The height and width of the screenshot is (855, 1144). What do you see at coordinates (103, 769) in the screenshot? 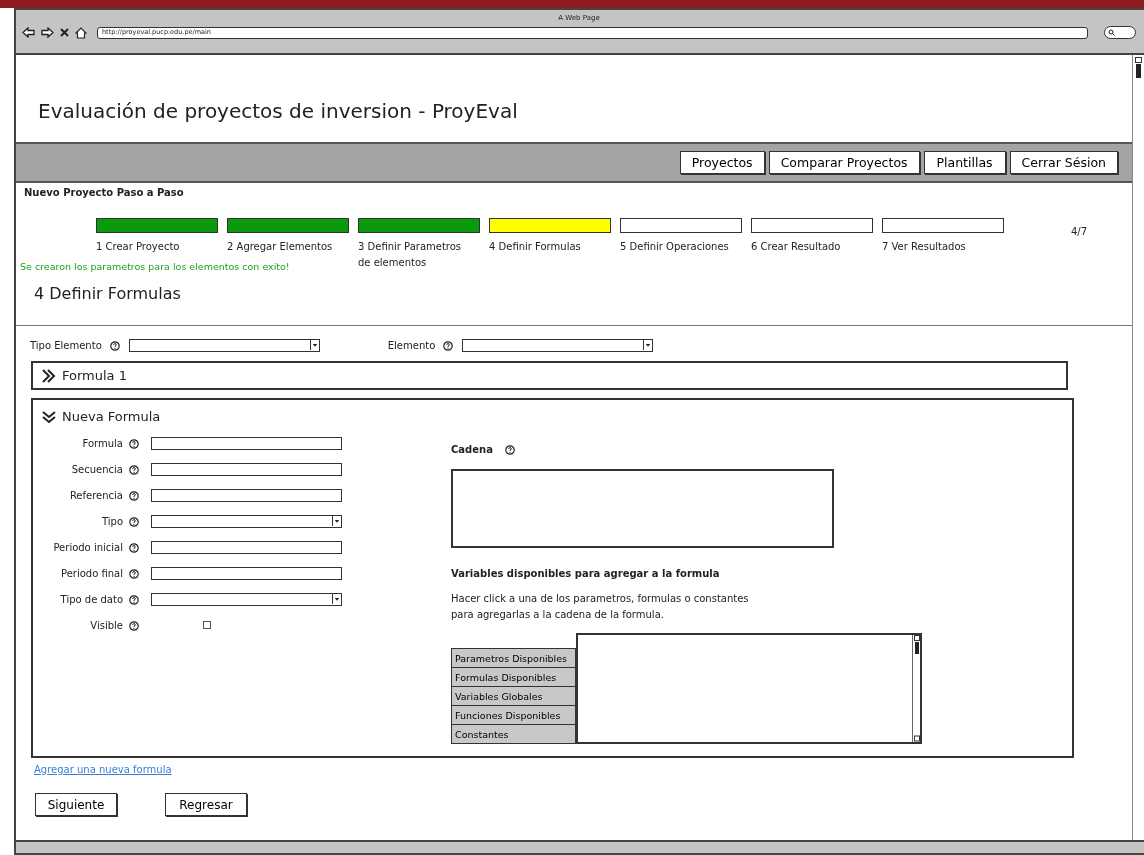
I see `add-formula-link: Agregar una nueva formula` at bounding box center [103, 769].